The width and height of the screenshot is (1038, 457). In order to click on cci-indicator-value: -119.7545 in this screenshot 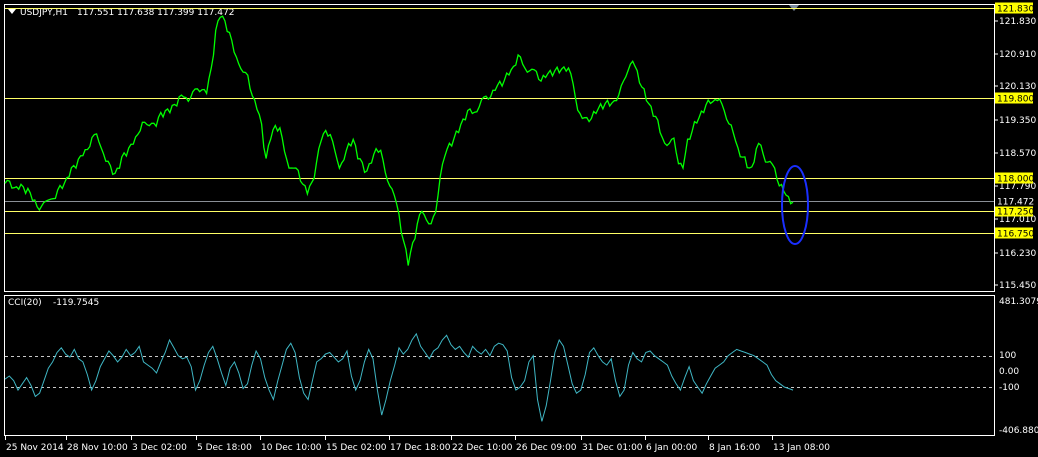, I will do `click(76, 303)`.